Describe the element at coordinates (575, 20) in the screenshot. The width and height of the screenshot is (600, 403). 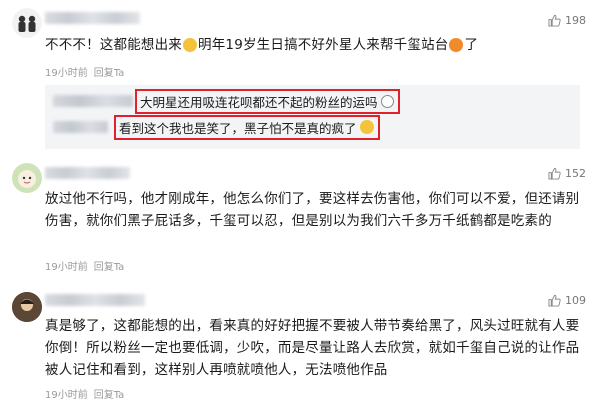
I see `like-count: 198` at that location.